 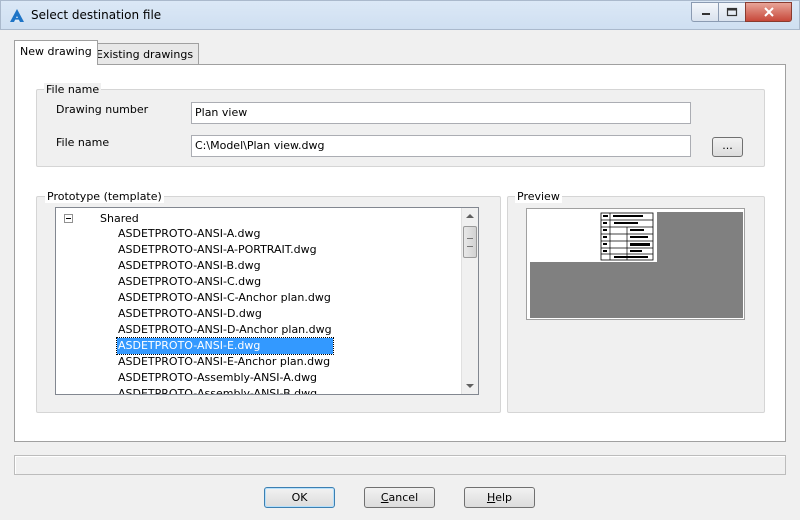 I want to click on drawing-preview-thumbnail, so click(x=636, y=265).